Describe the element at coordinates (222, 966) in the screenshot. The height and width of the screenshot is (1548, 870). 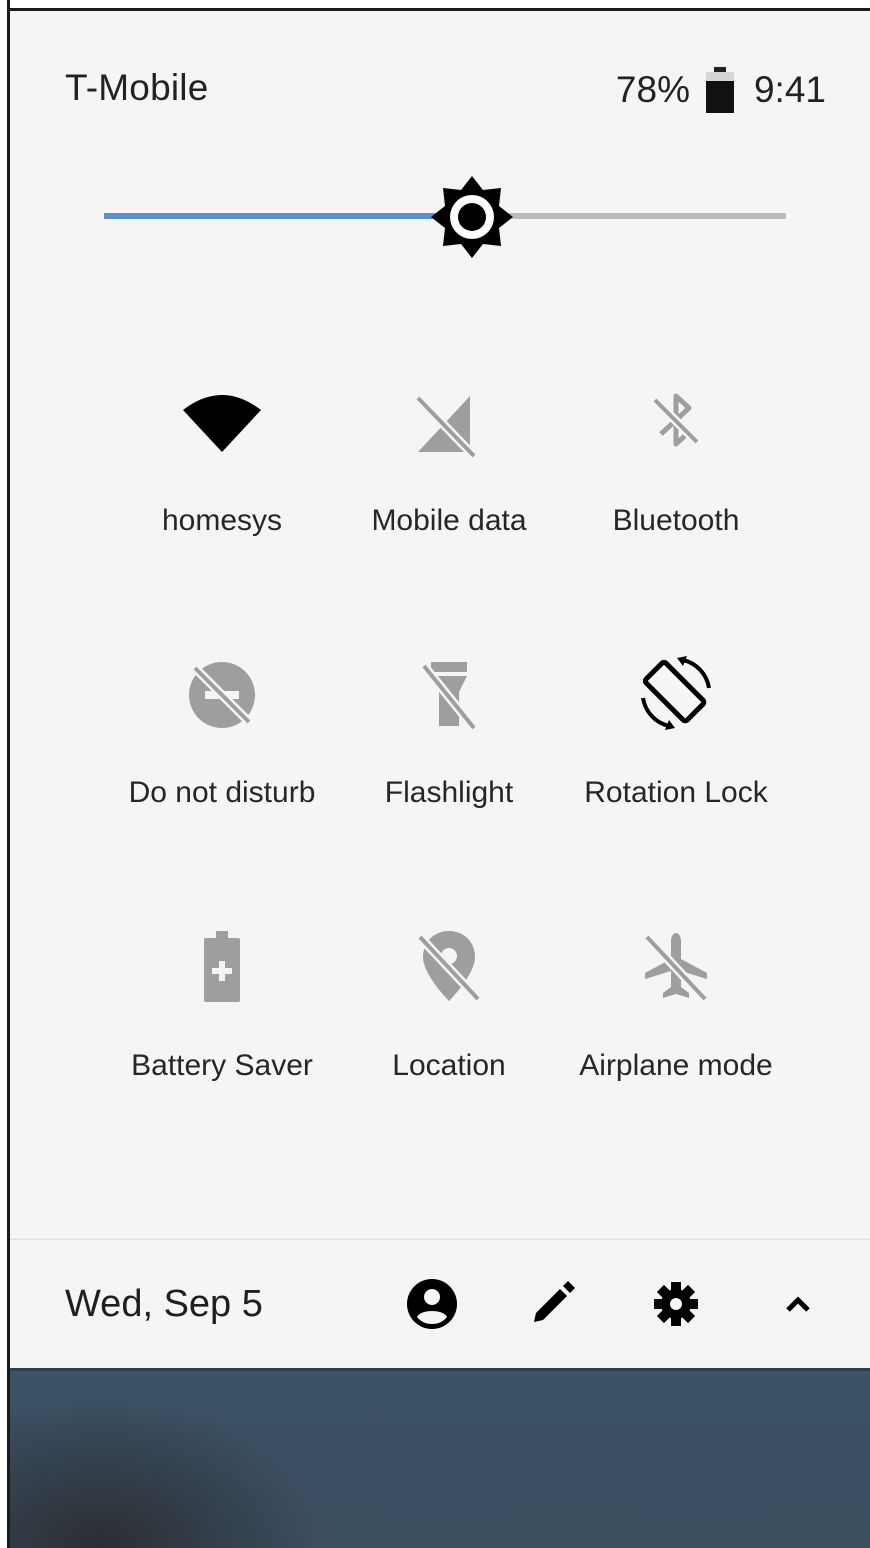
I see `battery-saver-icon` at that location.